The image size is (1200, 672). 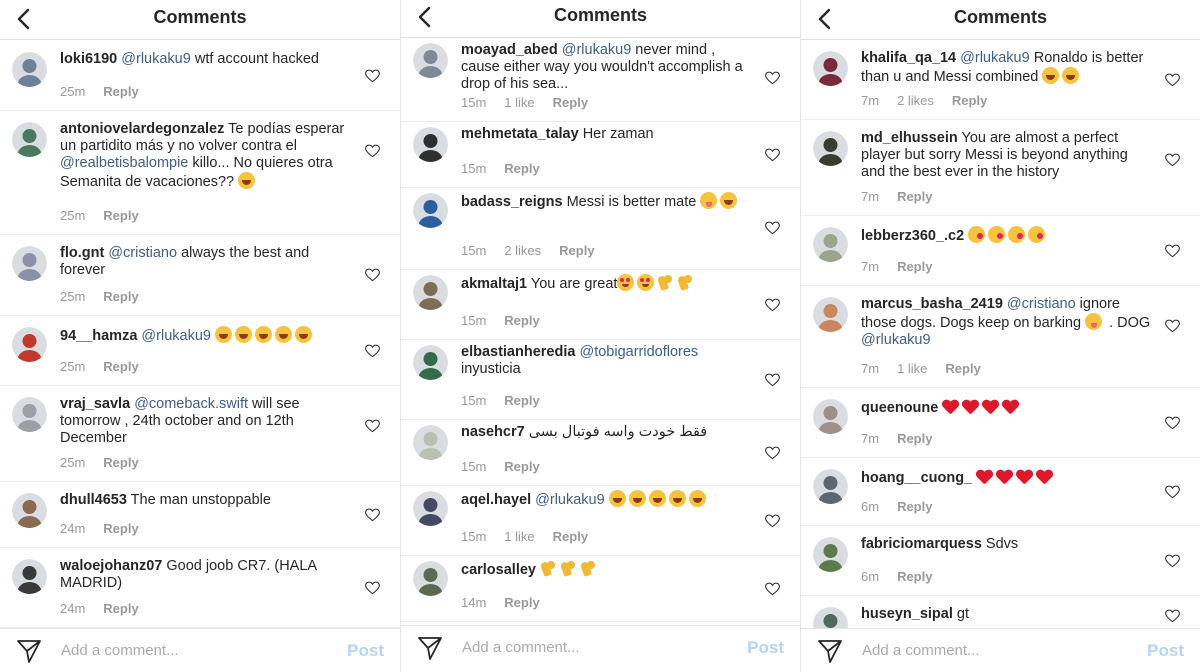 I want to click on comment-username: fabriciomarquess, so click(x=921, y=544).